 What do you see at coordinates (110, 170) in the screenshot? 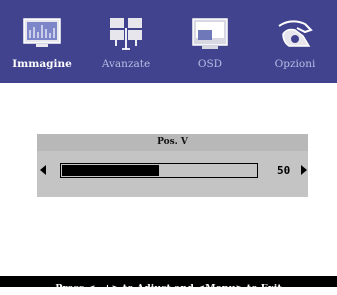
I see `level-slider-fill` at bounding box center [110, 170].